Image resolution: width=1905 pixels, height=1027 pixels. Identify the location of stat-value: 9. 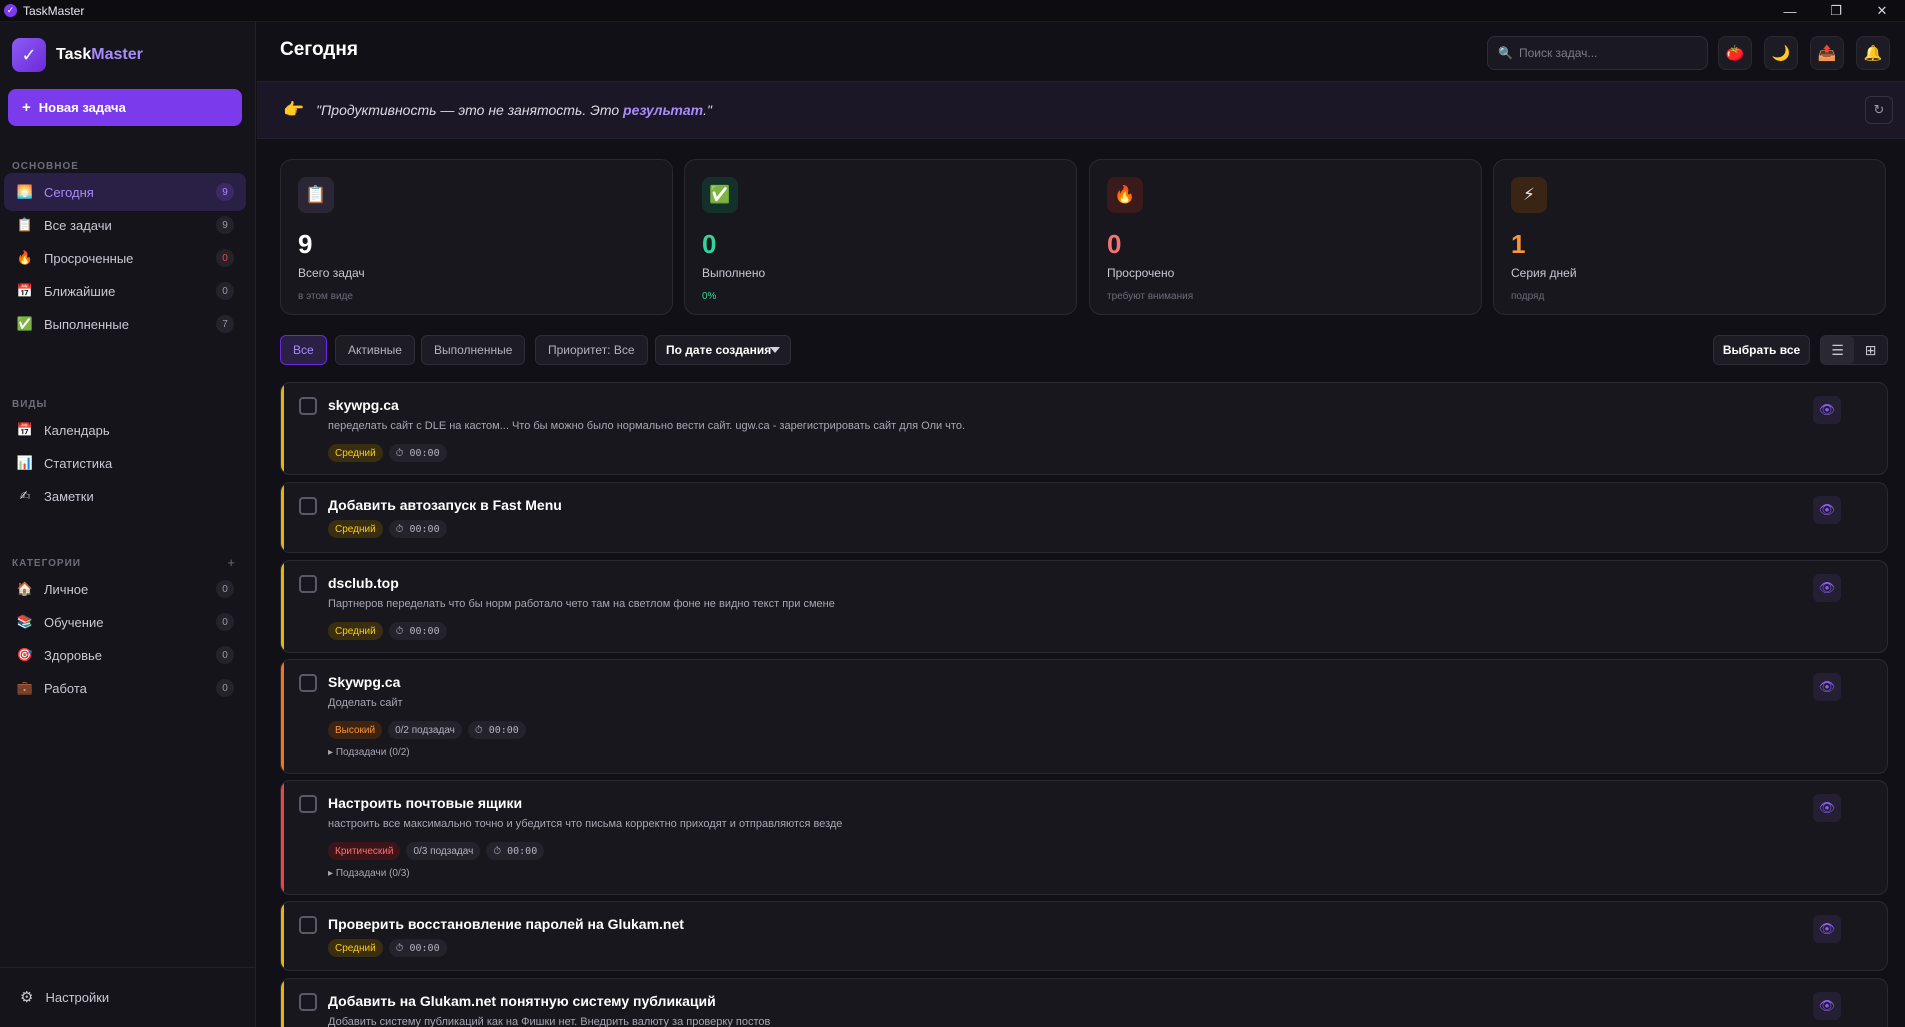
(305, 244).